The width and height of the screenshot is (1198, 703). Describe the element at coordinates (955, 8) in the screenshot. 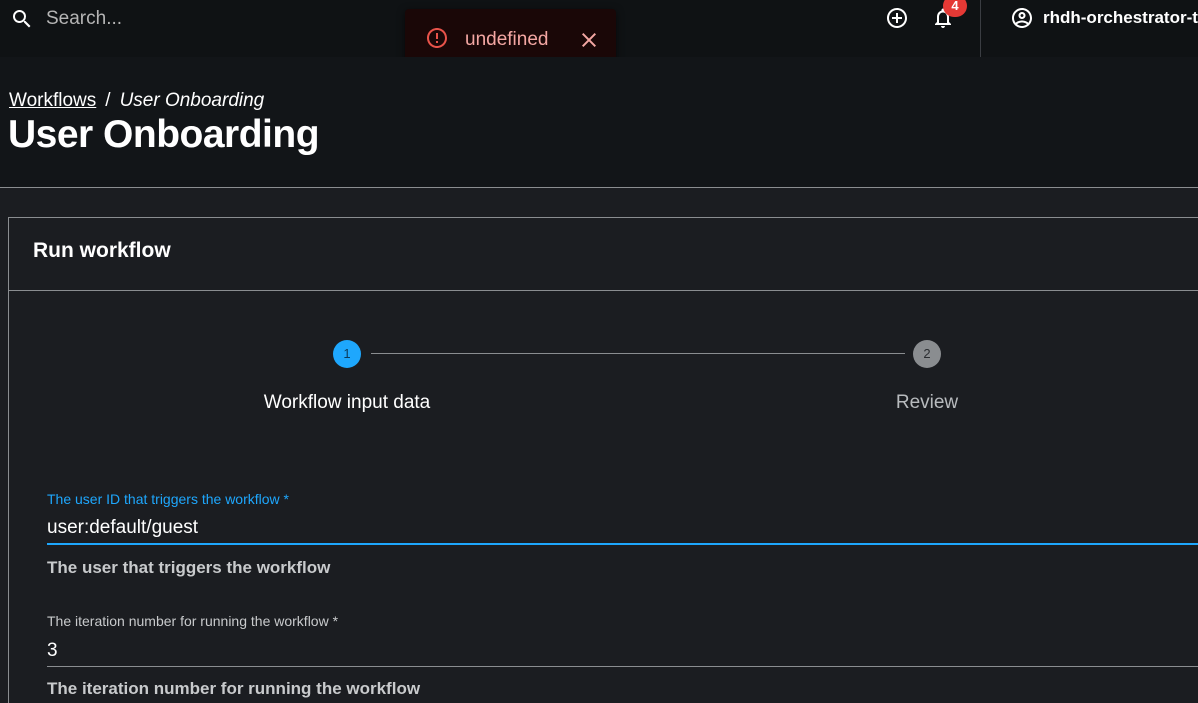

I see `notification-badge: 4` at that location.